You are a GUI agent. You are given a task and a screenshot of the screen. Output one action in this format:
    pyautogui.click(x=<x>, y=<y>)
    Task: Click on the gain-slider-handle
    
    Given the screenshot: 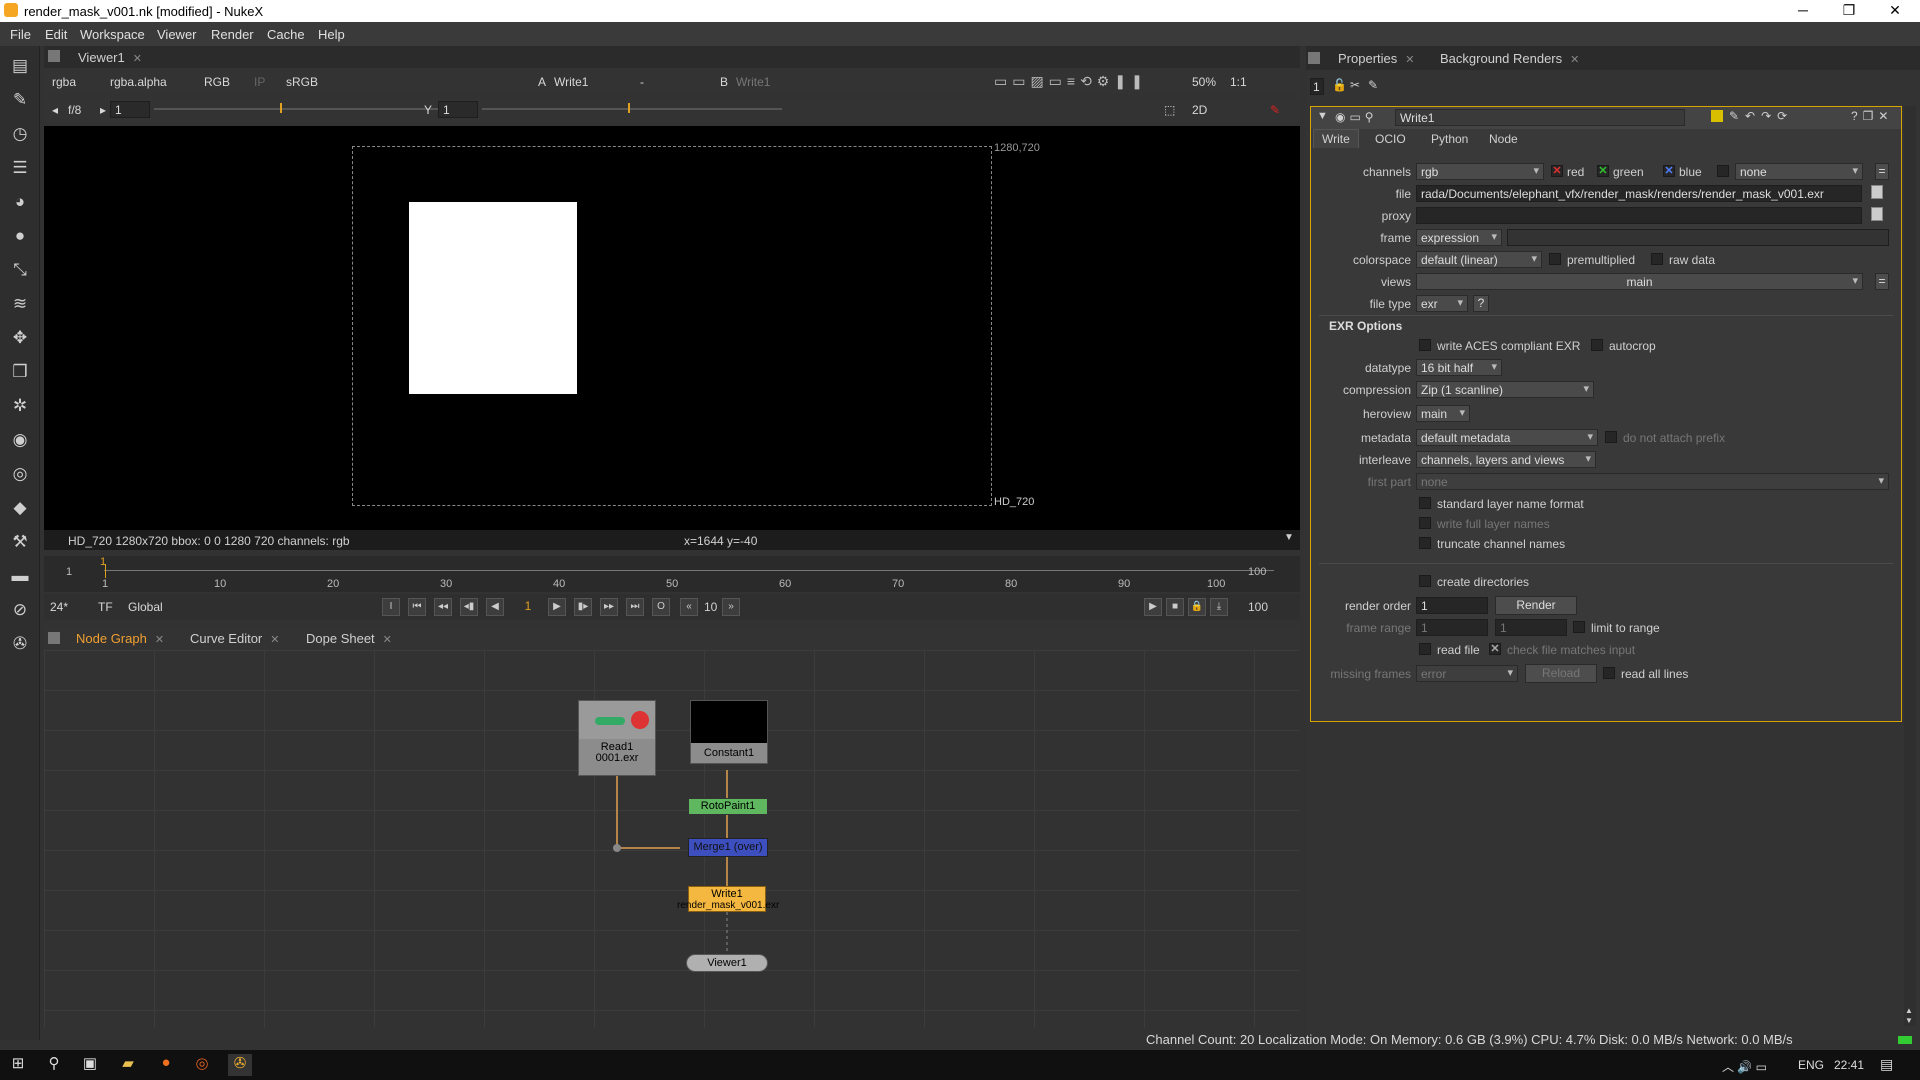 What is the action you would take?
    pyautogui.click(x=281, y=108)
    